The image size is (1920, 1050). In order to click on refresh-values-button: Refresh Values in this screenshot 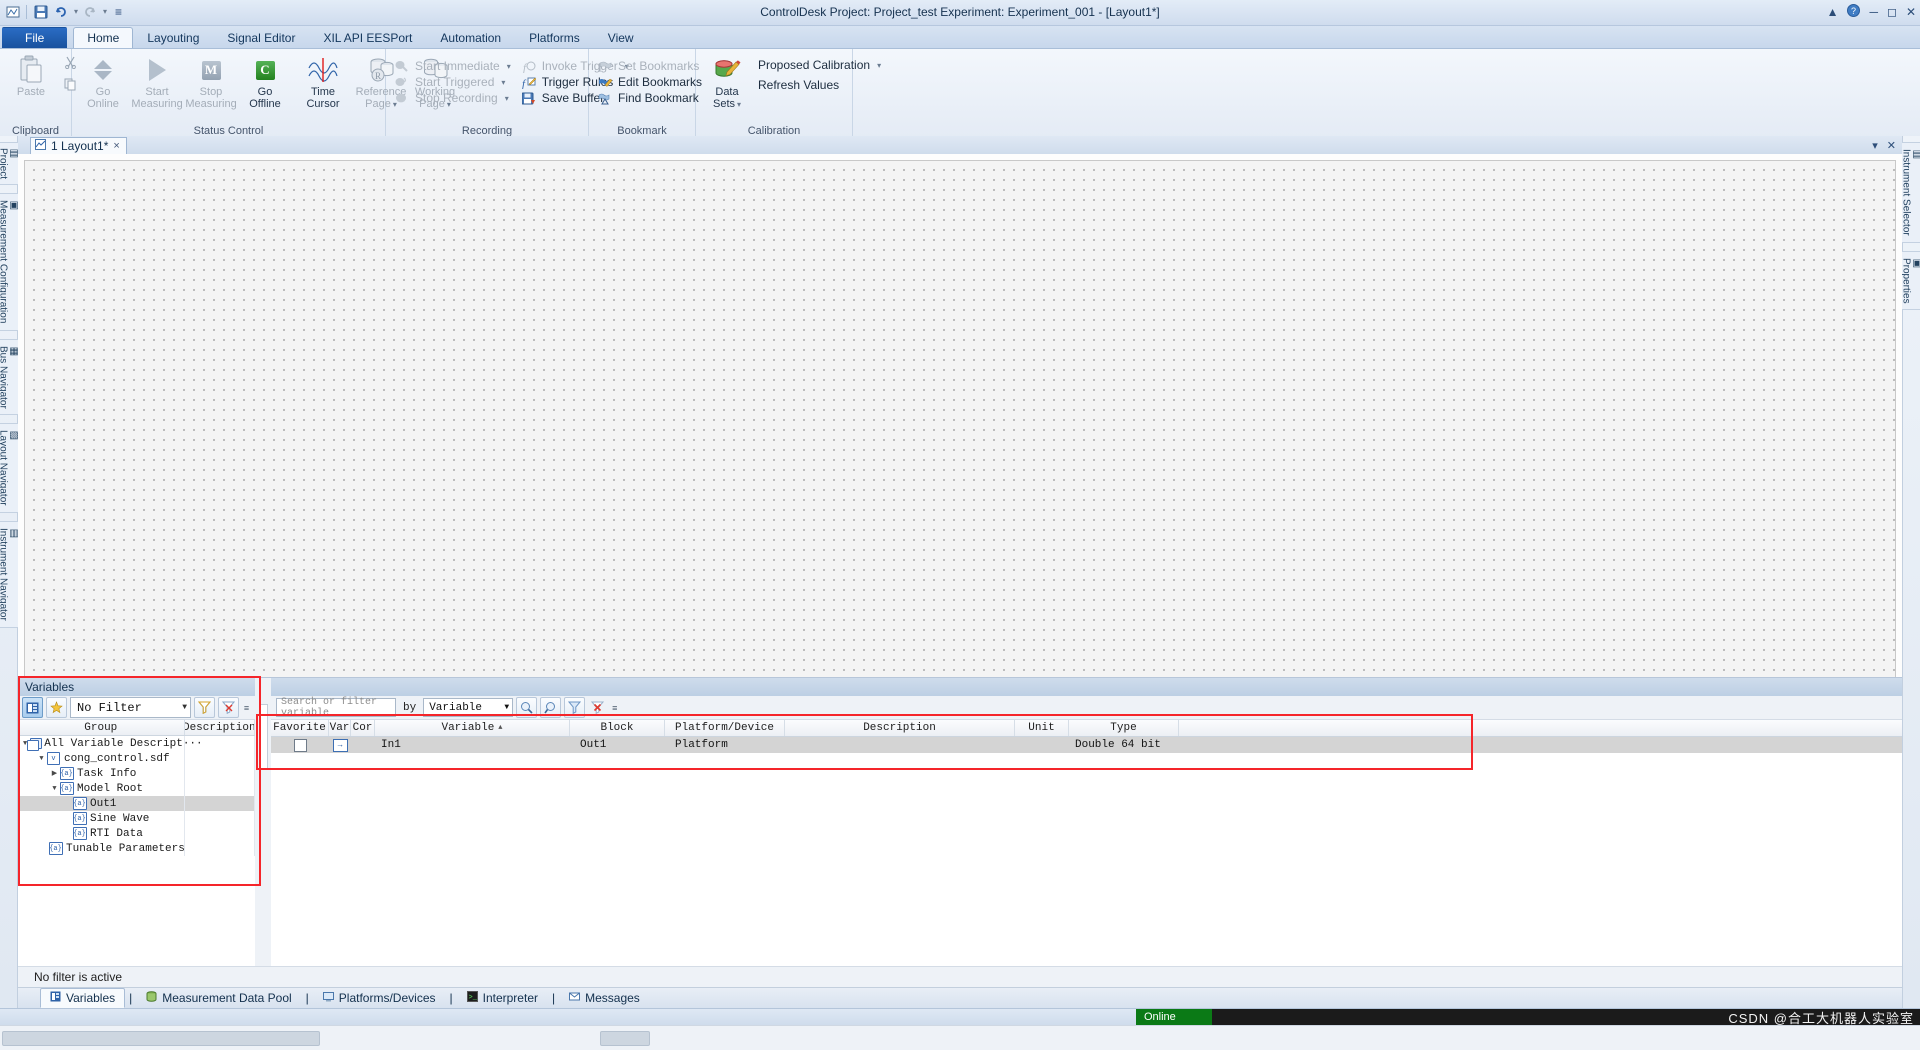, I will do `click(819, 85)`.